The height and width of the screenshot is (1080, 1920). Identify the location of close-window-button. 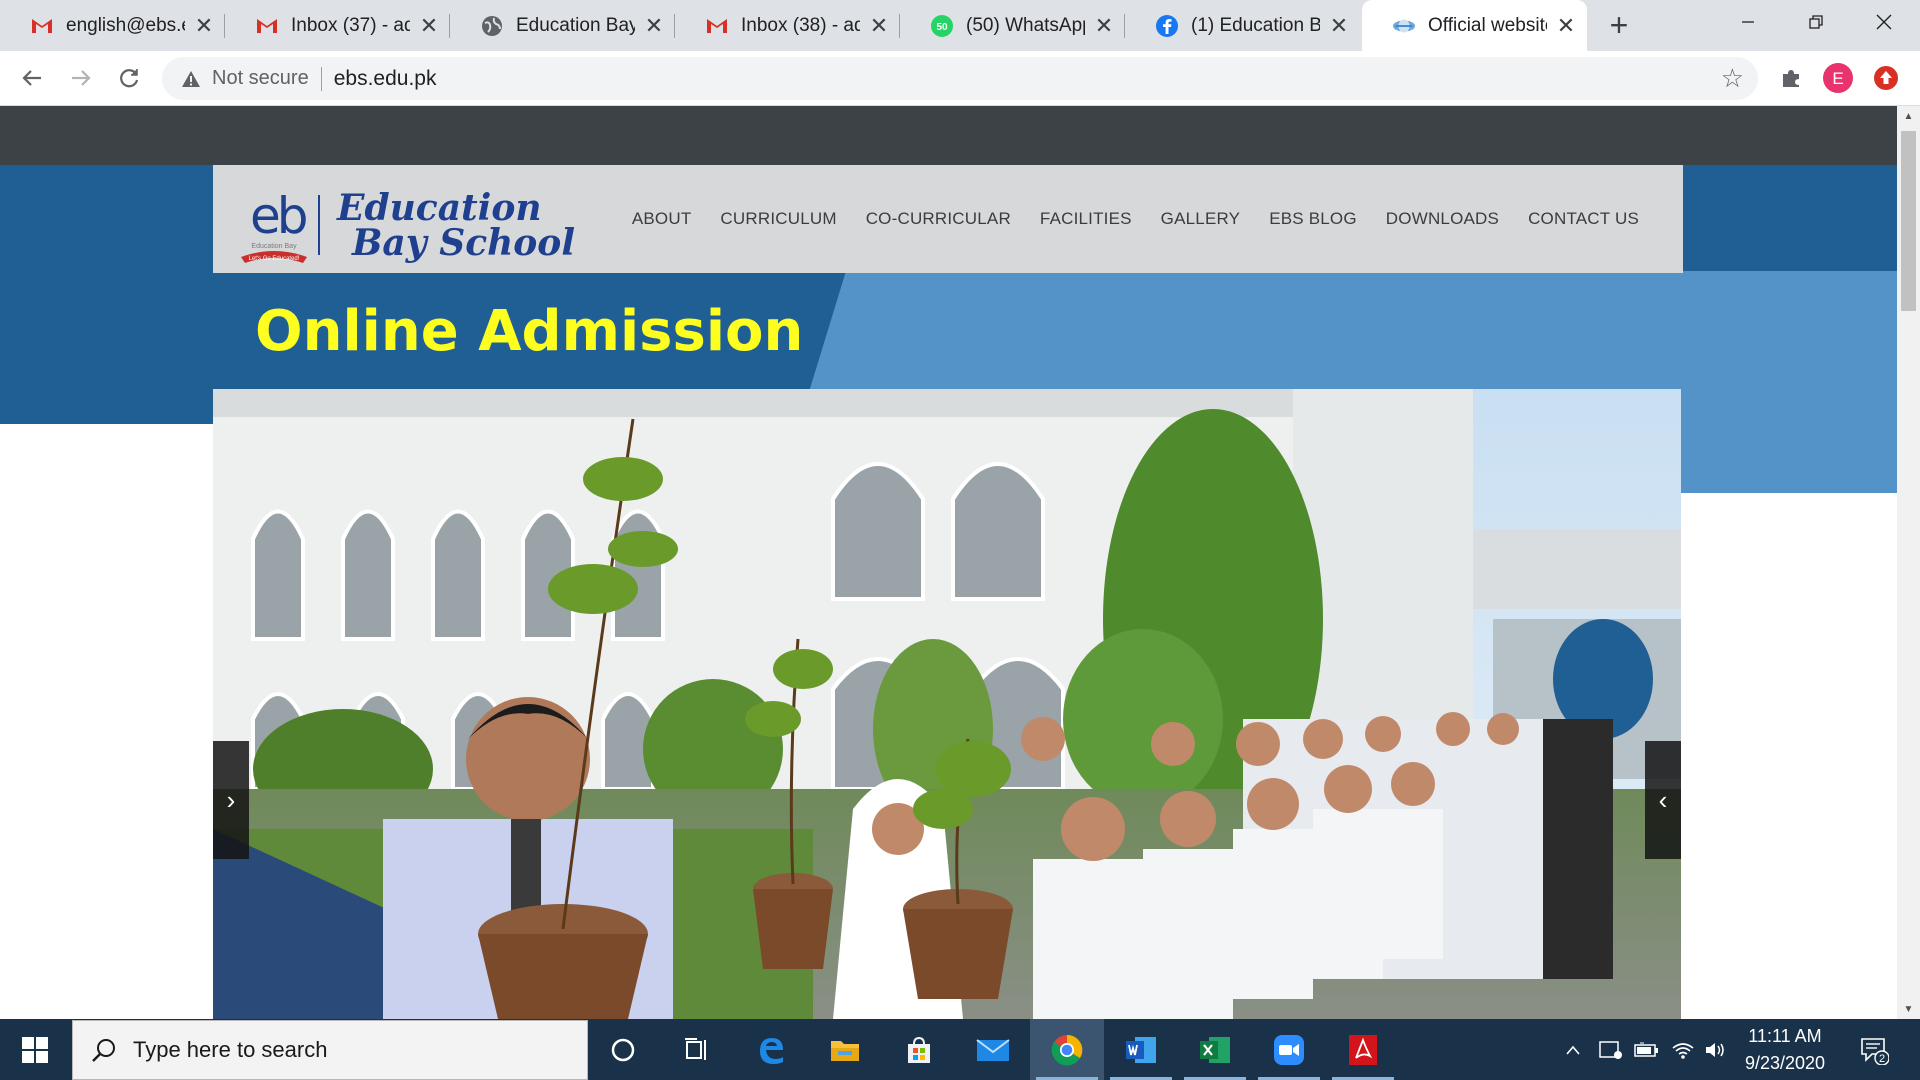
(1884, 22).